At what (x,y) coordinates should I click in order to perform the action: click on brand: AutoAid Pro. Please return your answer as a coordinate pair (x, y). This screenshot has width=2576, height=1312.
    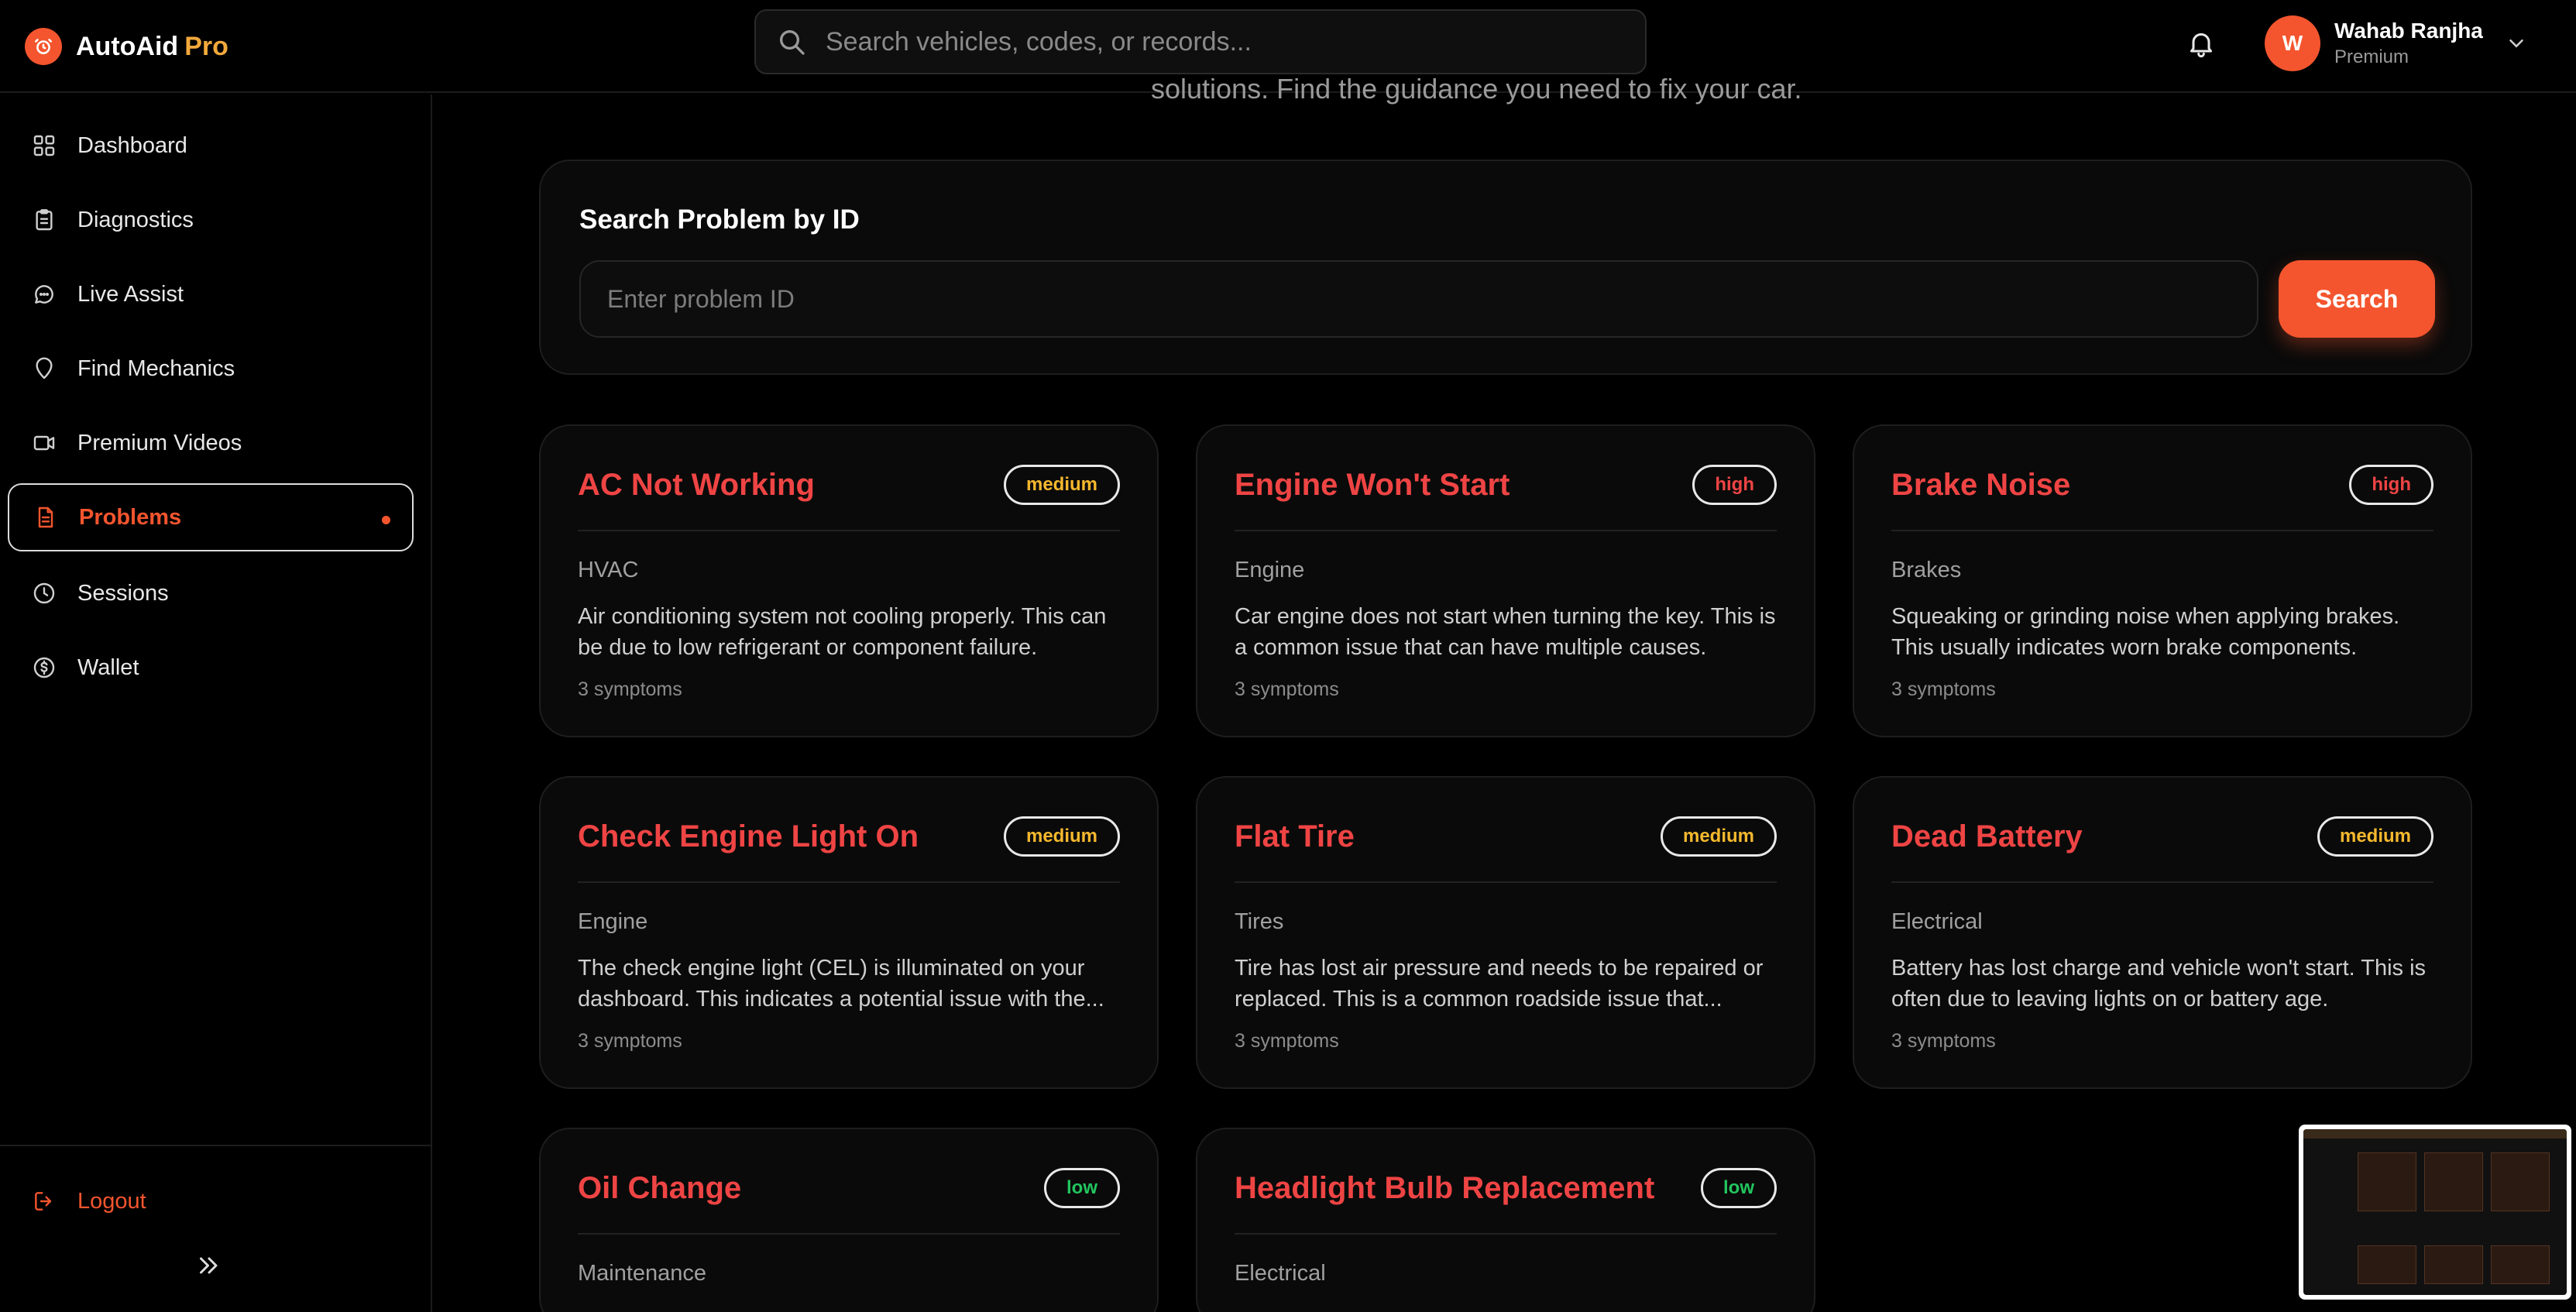
    Looking at the image, I should click on (126, 47).